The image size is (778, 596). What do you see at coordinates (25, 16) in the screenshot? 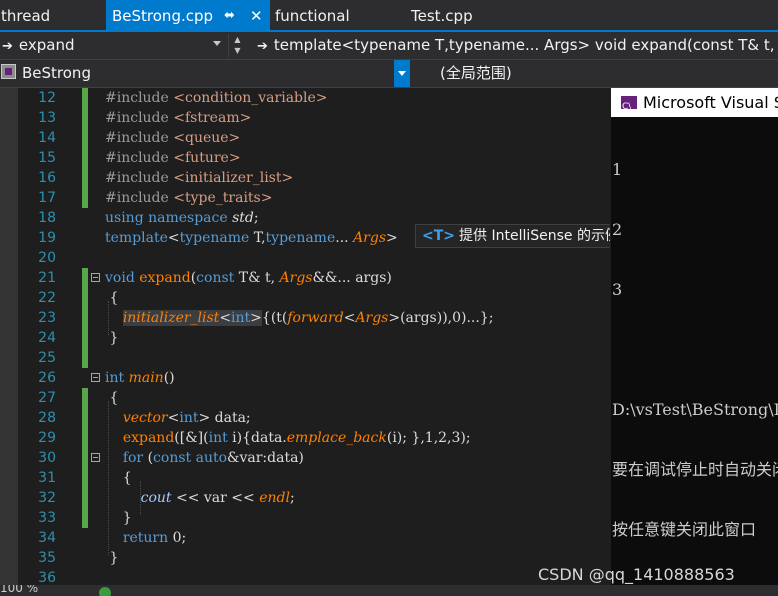
I see `tab-thread: thread` at bounding box center [25, 16].